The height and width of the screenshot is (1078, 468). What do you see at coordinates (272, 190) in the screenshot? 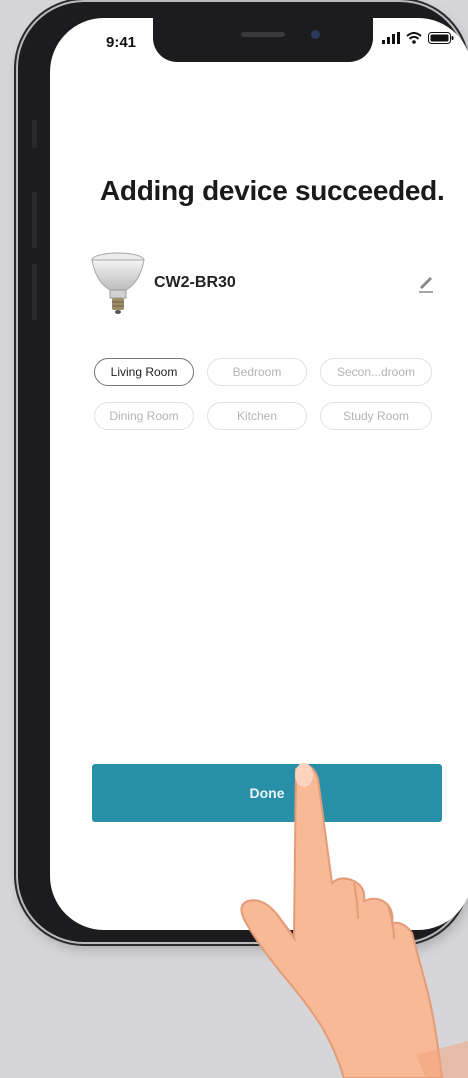
I see `page-title: Adding device succeeded.` at bounding box center [272, 190].